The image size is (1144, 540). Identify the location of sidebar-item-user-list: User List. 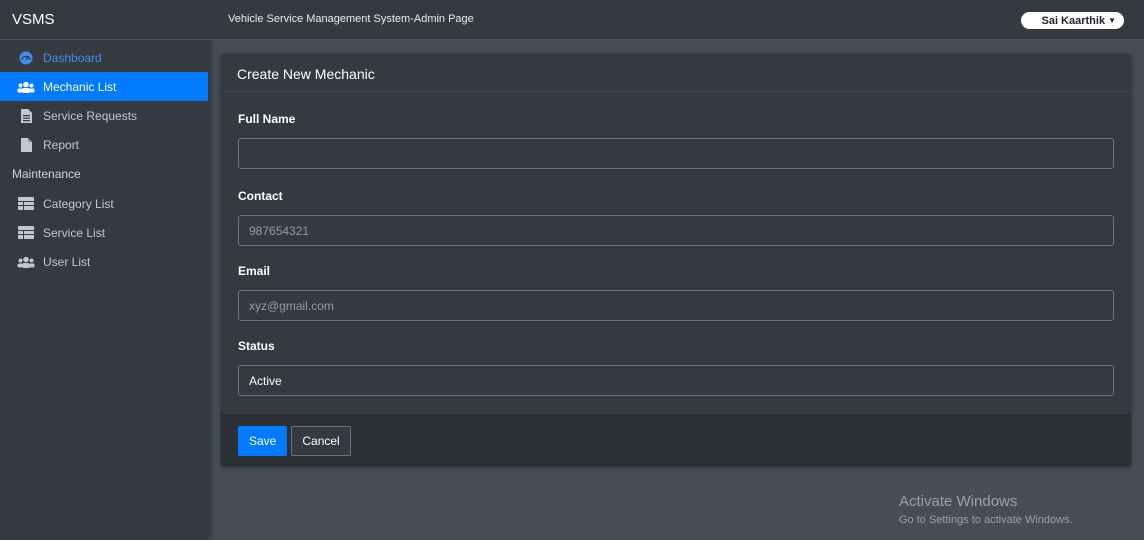
(104, 261).